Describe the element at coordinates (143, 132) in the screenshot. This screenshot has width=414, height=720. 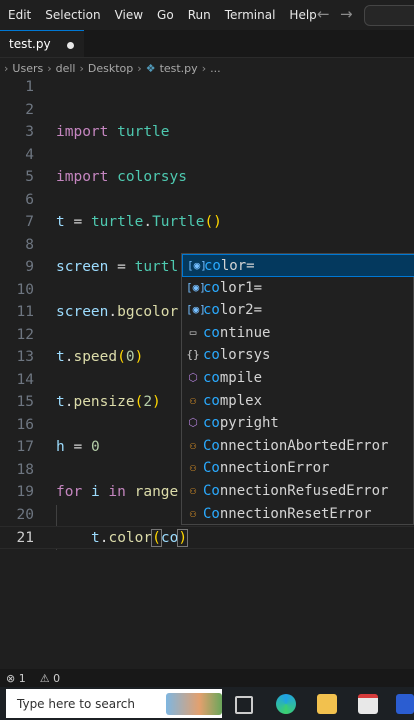
I see `module-token: turtle` at that location.